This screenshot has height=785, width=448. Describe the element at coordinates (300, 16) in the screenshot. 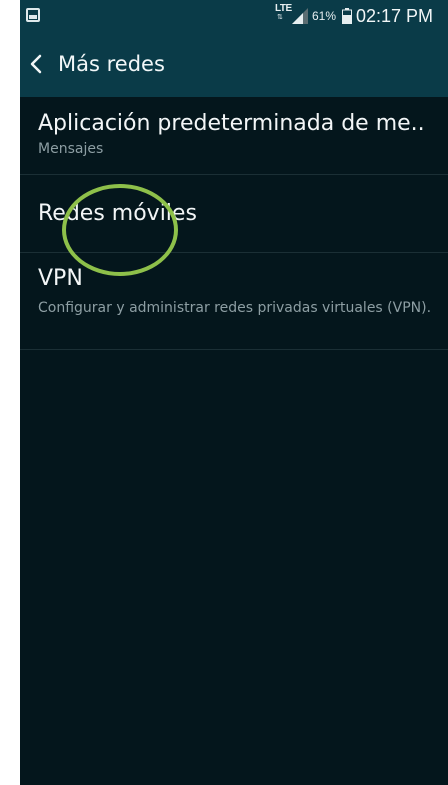

I see `signal-icon` at that location.